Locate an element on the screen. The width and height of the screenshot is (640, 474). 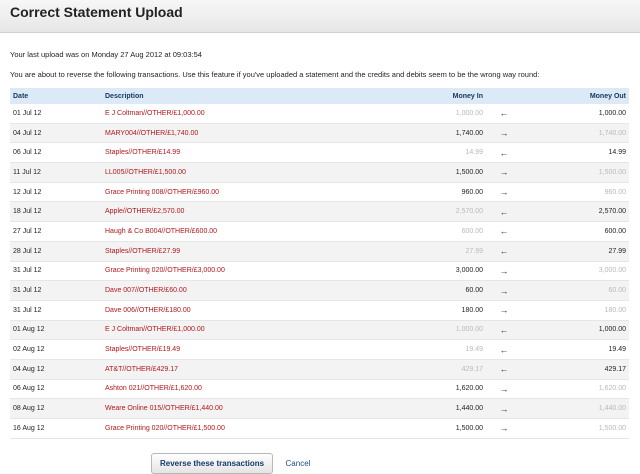
cancel-link: Cancel is located at coordinates (298, 463).